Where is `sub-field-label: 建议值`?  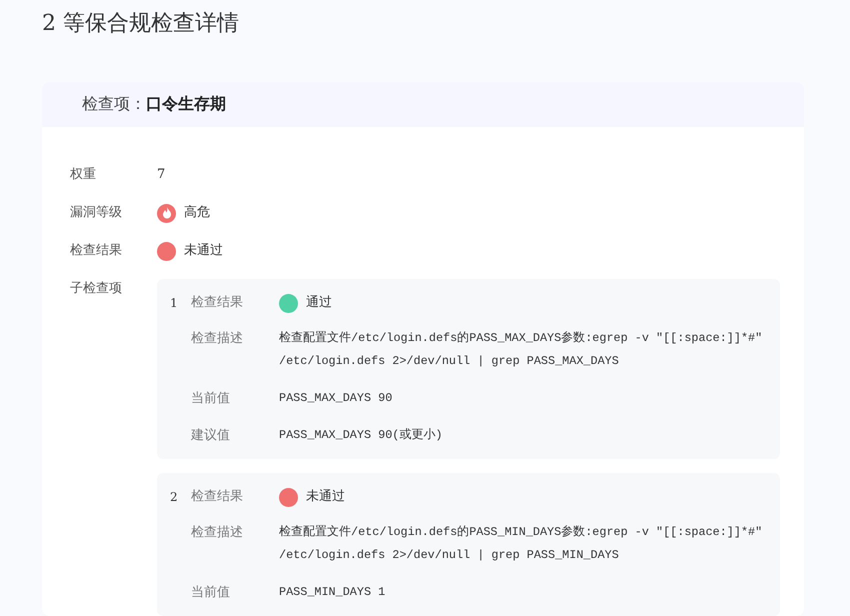 sub-field-label: 建议值 is located at coordinates (211, 436).